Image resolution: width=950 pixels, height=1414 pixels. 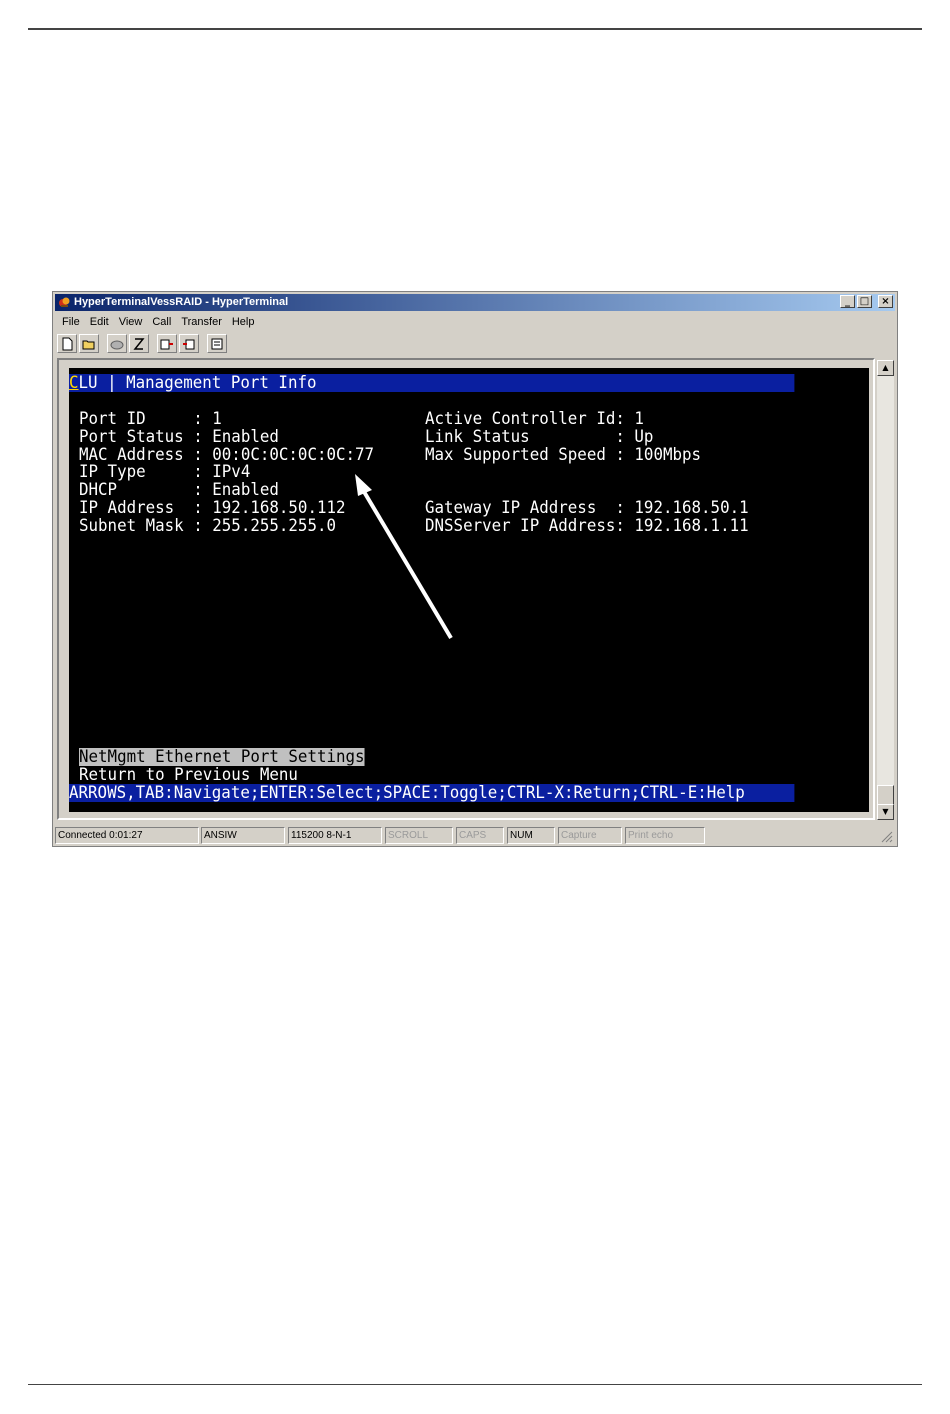 I want to click on send-icon, so click(x=166, y=344).